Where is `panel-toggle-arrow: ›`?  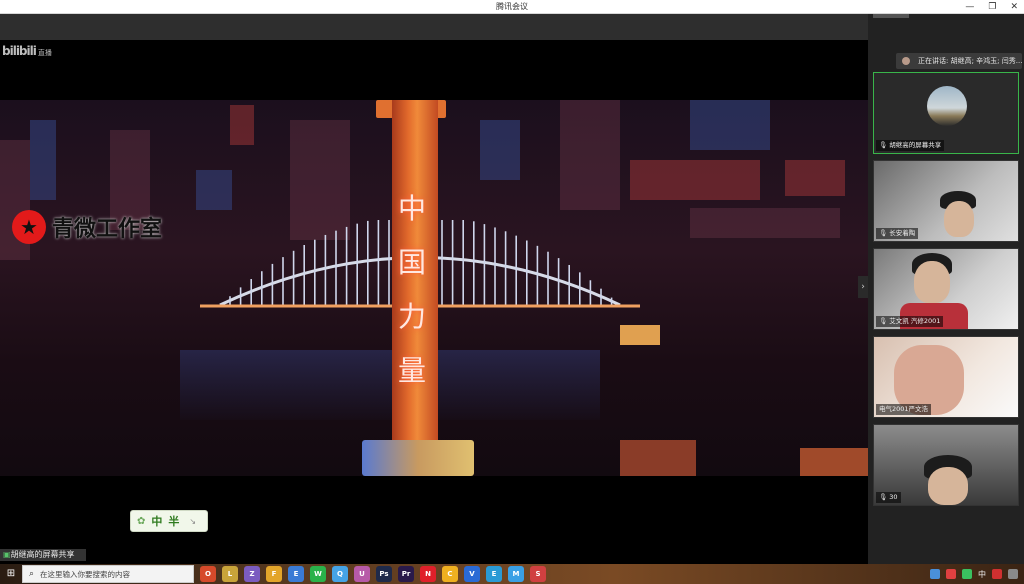 panel-toggle-arrow: › is located at coordinates (863, 287).